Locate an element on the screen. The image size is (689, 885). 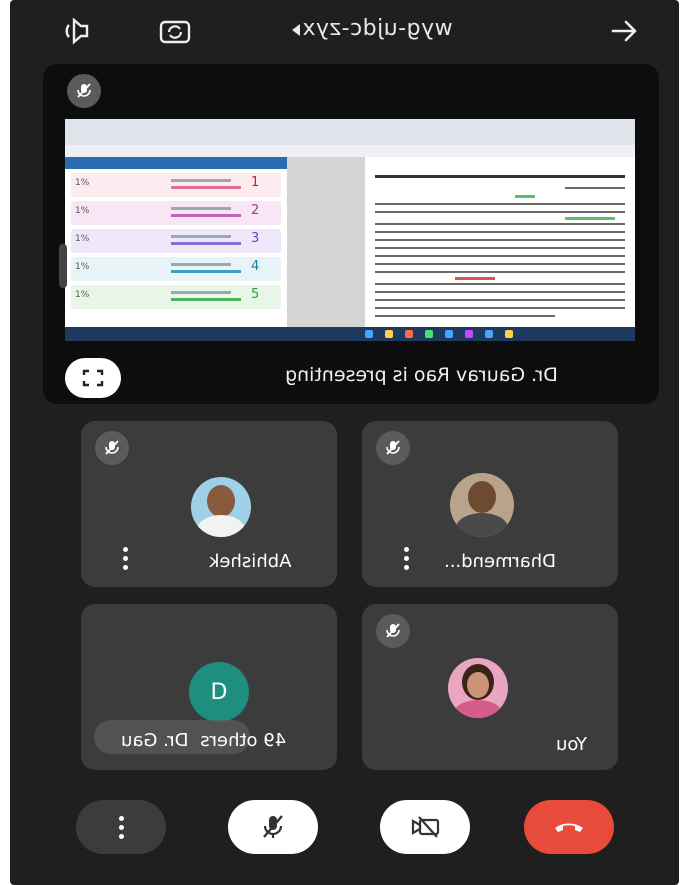
camera-off-icon is located at coordinates (425, 827).